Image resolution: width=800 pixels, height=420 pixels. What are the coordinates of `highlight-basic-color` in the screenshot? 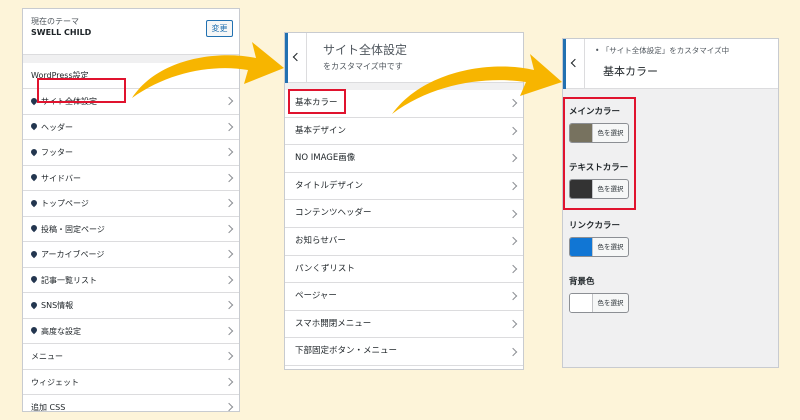 It's located at (317, 101).